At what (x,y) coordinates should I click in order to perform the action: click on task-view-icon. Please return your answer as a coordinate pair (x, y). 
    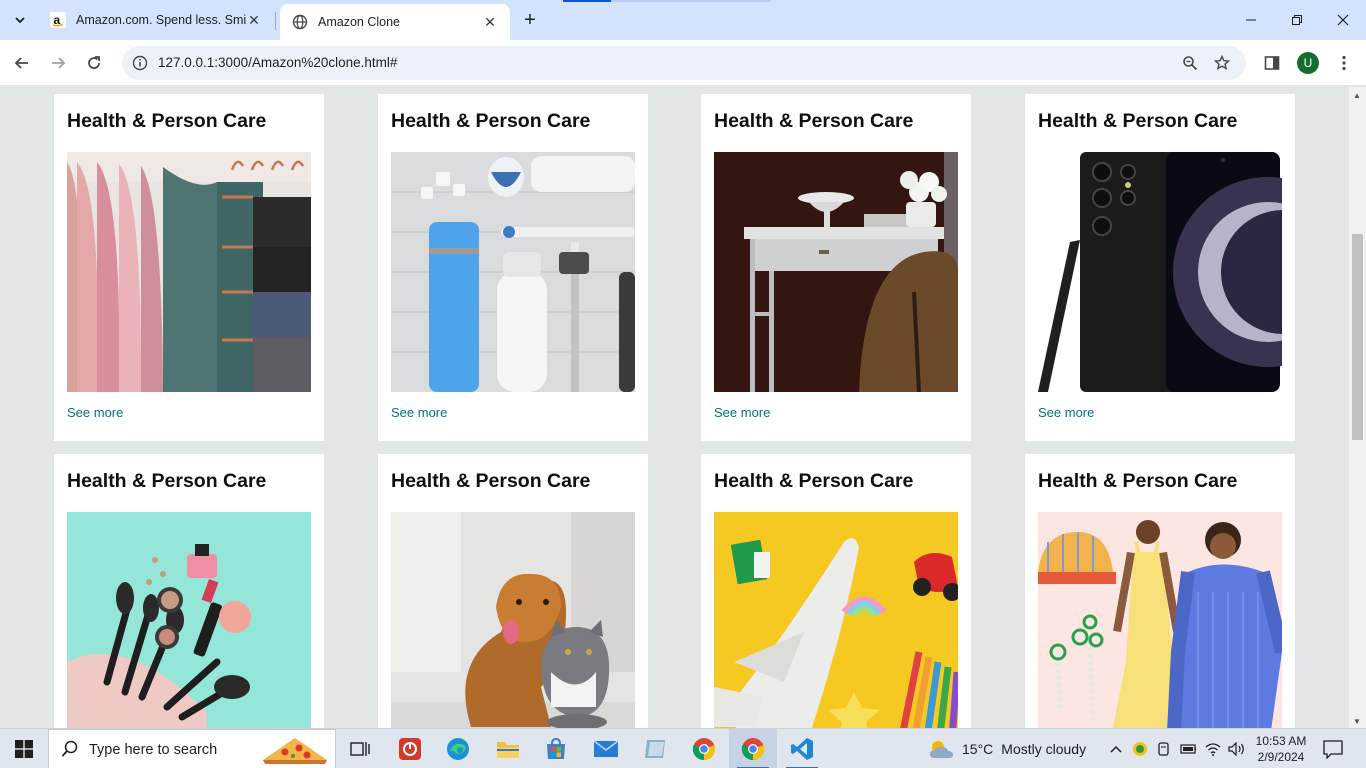
    Looking at the image, I should click on (360, 748).